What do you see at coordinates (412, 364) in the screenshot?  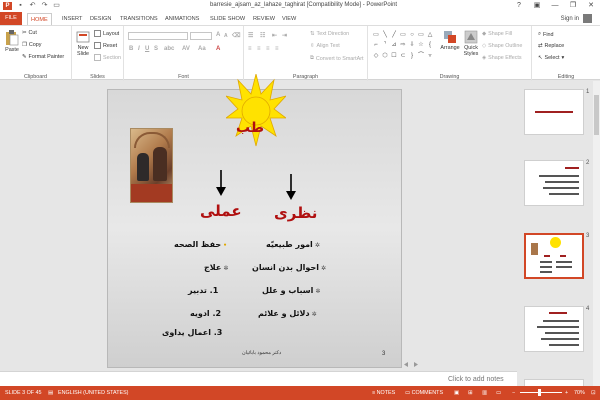 I see `editor-scroll-arrows` at bounding box center [412, 364].